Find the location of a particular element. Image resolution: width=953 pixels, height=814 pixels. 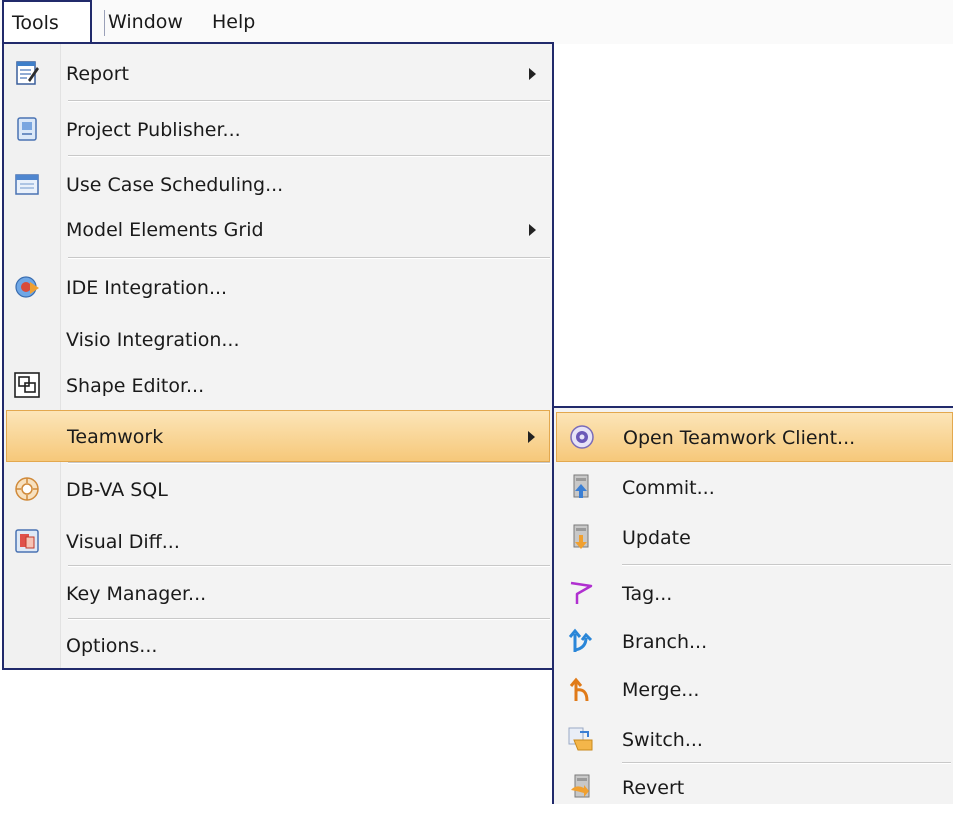

menu-item-db-va-sql: DB-VA SQL is located at coordinates (278, 490).